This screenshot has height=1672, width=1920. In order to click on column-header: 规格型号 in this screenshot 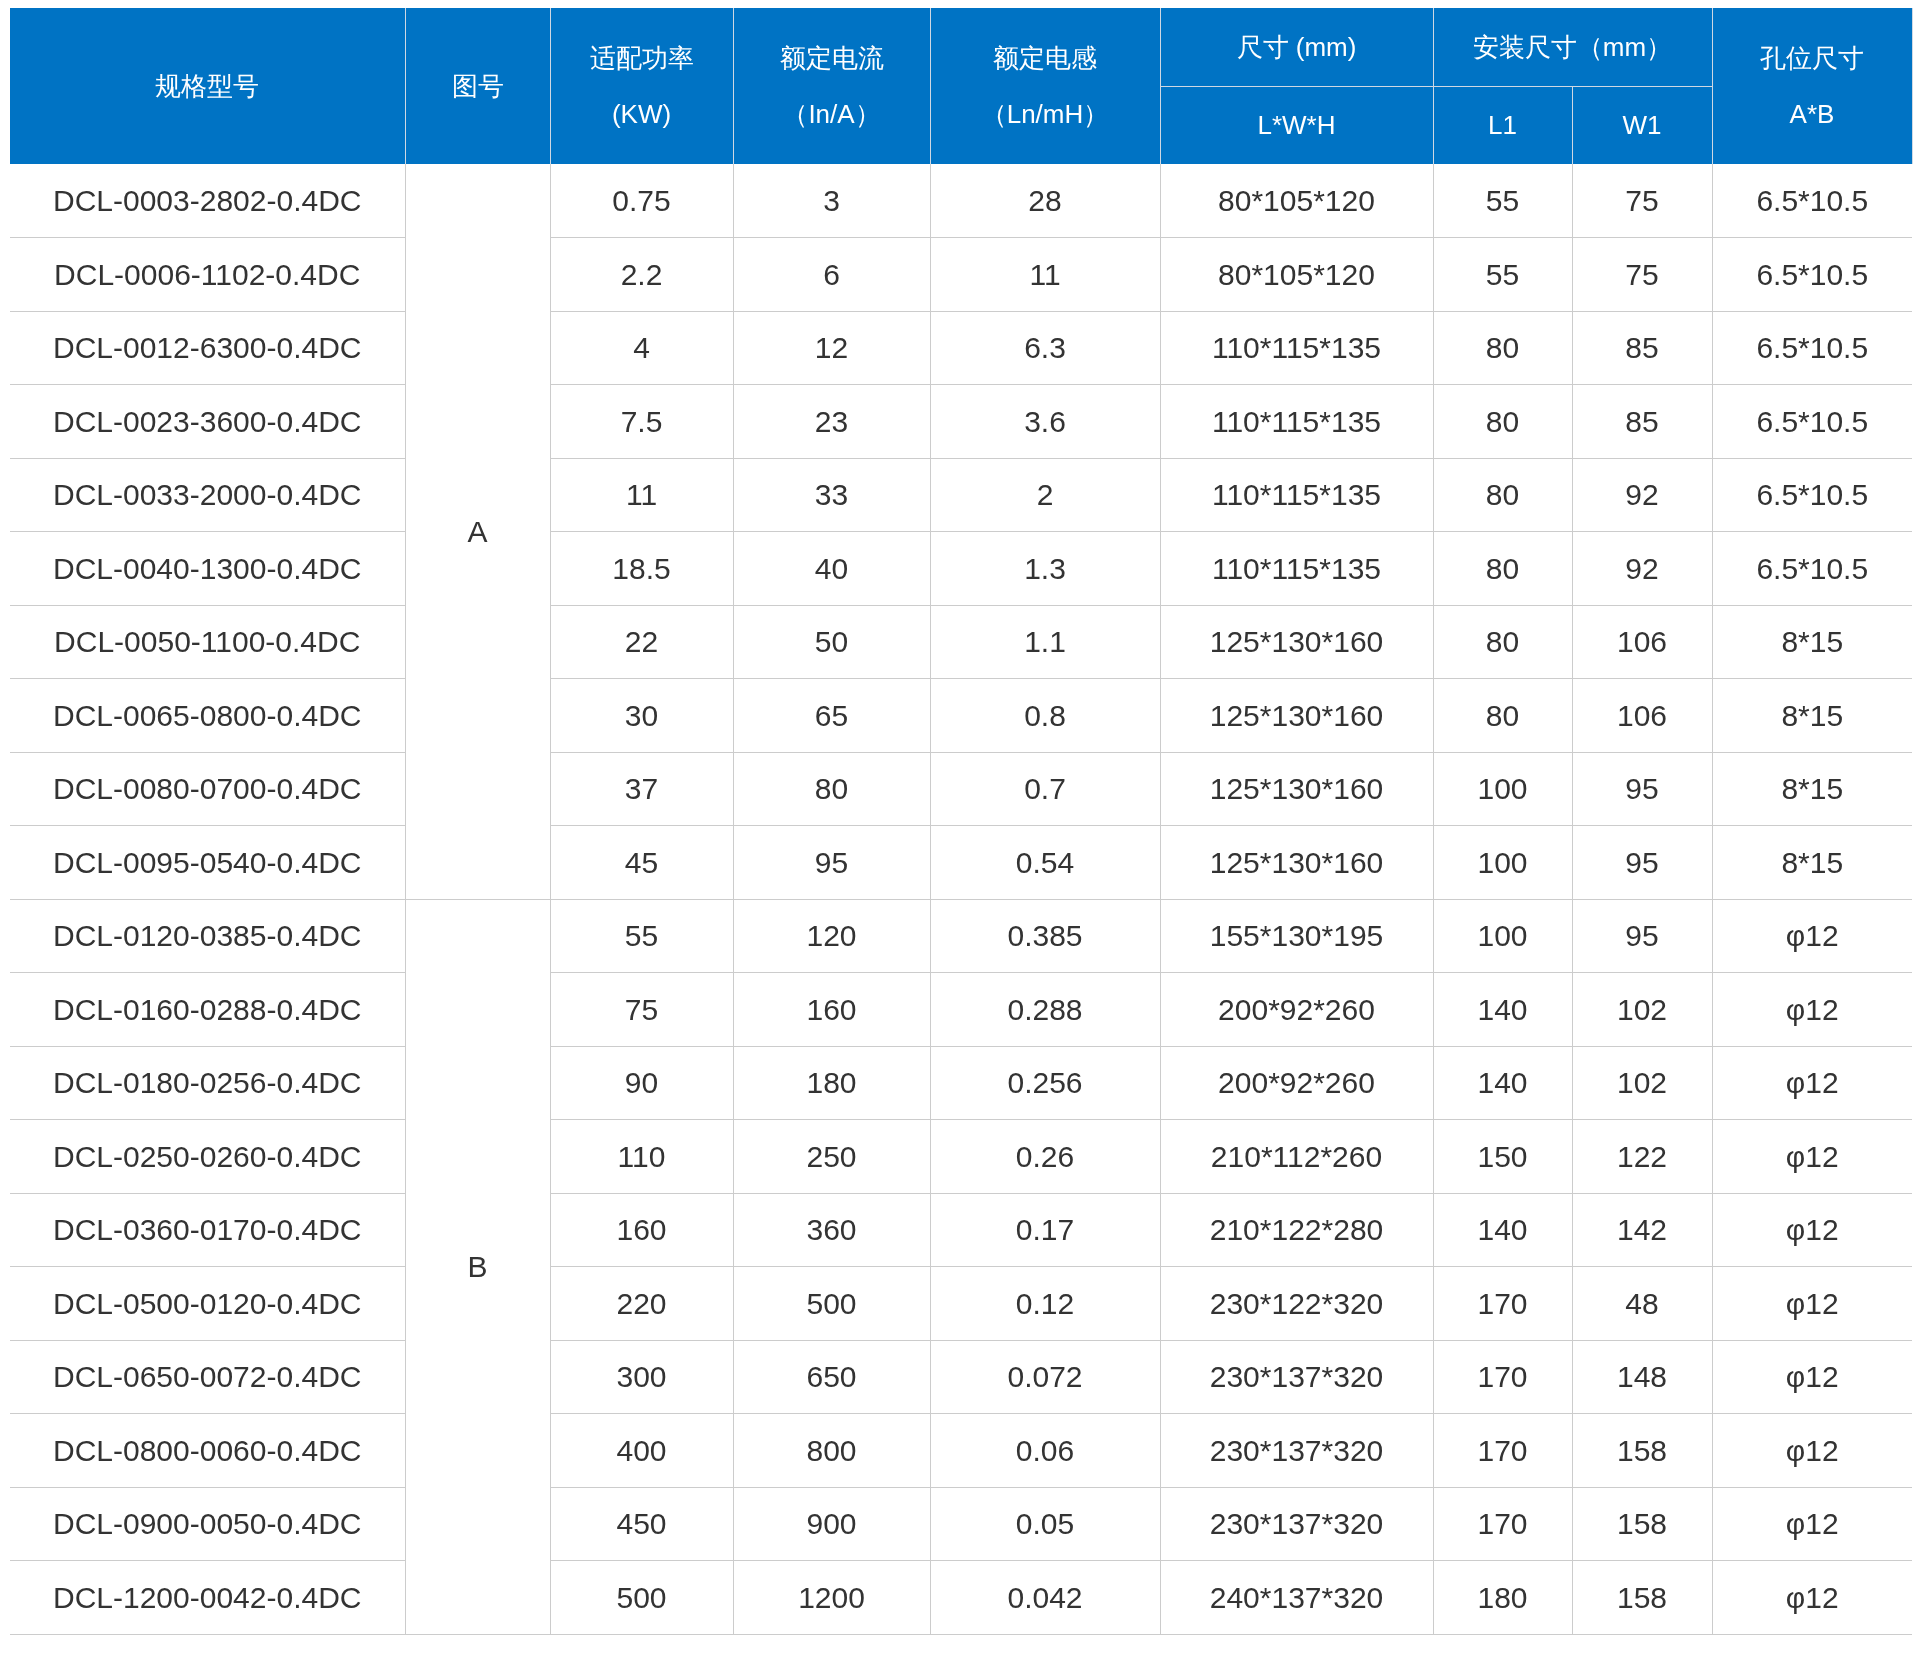, I will do `click(207, 86)`.